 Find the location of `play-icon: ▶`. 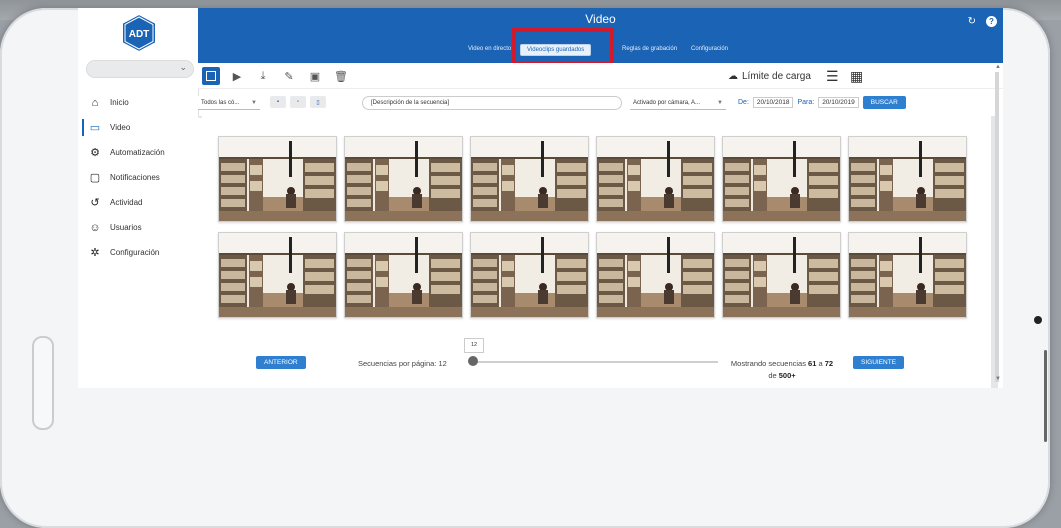

play-icon: ▶ is located at coordinates (237, 76).